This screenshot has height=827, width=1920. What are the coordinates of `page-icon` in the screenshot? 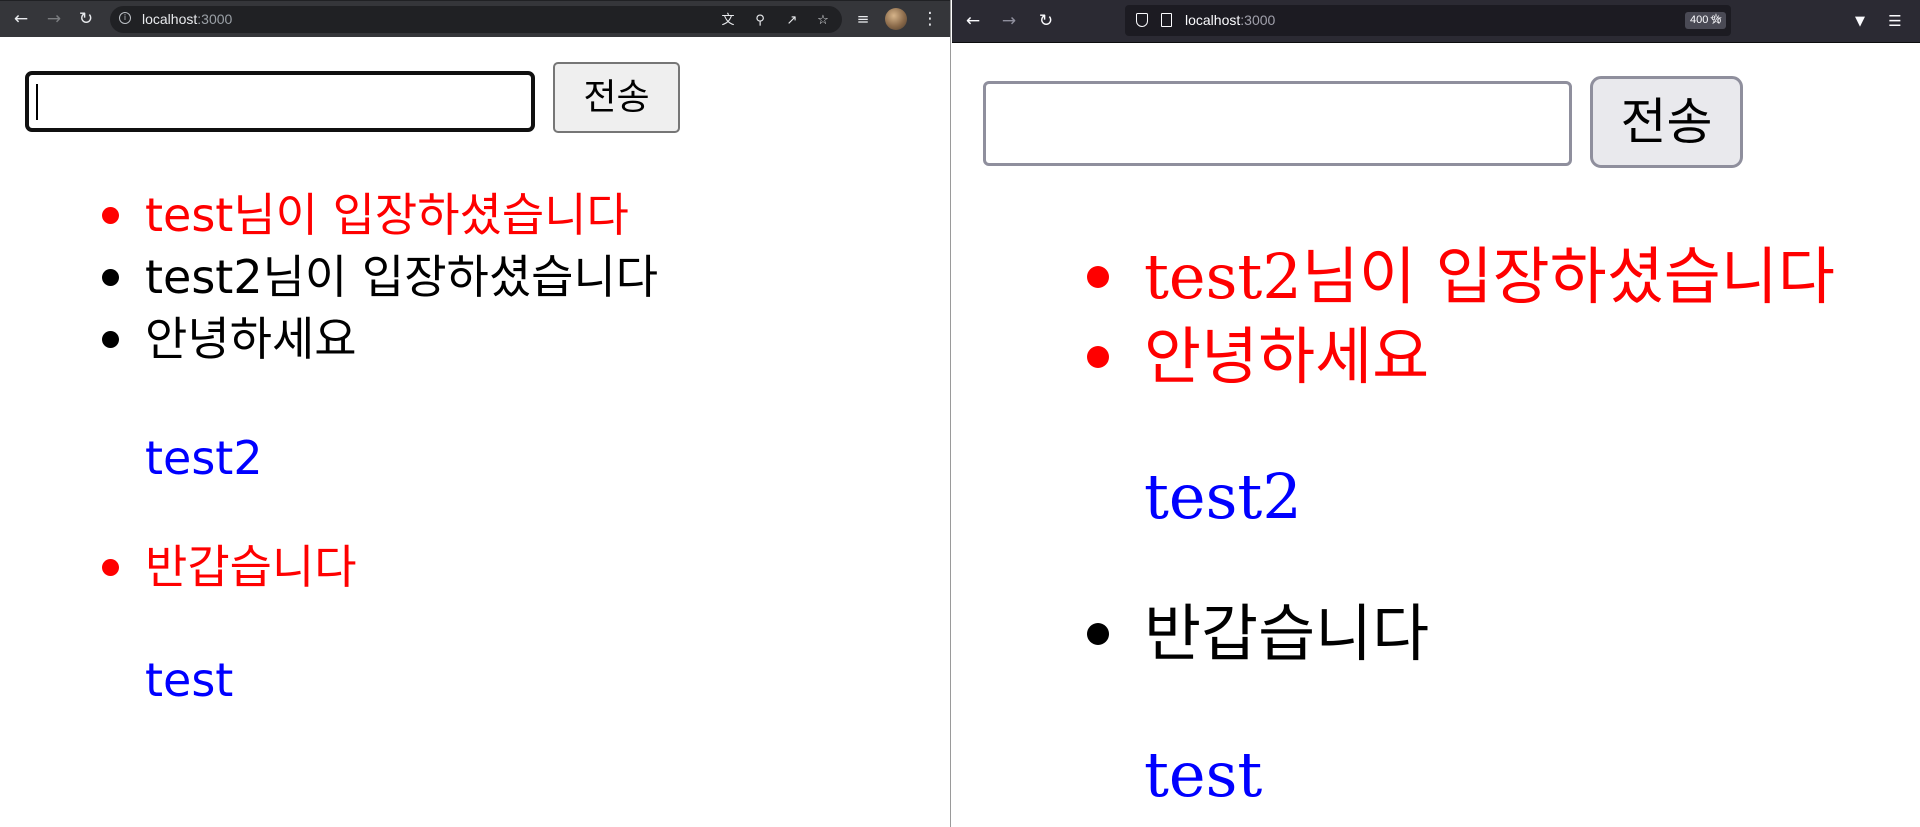 It's located at (1166, 20).